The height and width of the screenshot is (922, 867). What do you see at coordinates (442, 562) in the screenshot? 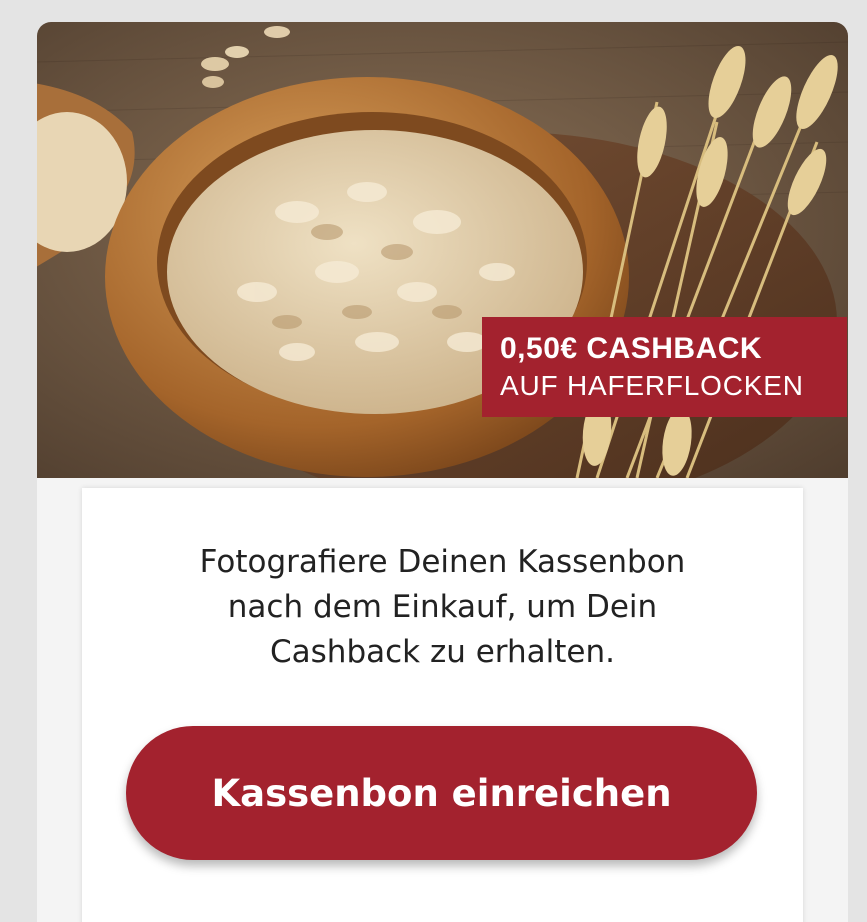
I see `instructions-line: Fotografiere Deinen Kassenbon` at bounding box center [442, 562].